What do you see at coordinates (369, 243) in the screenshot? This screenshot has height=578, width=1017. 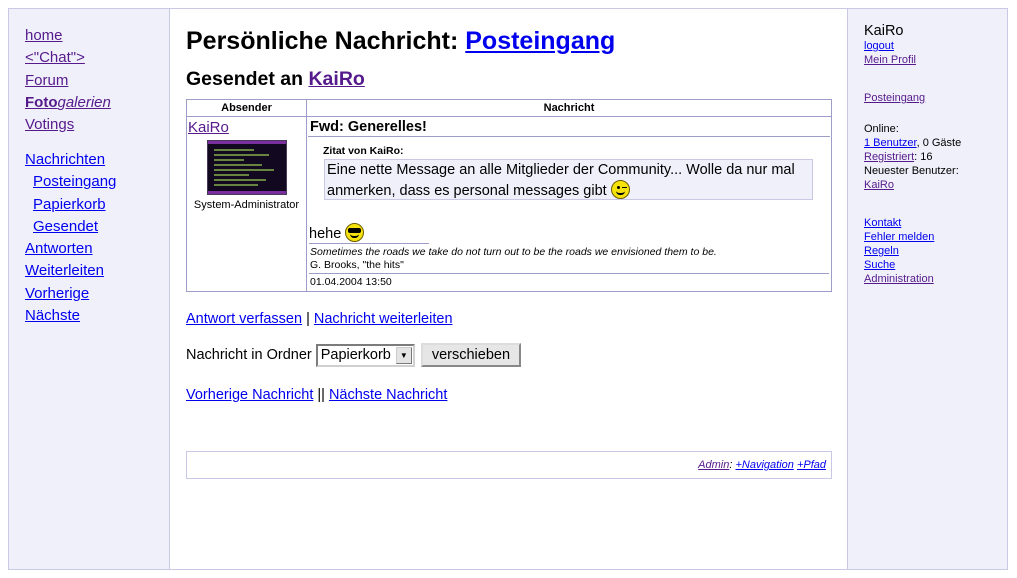 I see `signature-divider` at bounding box center [369, 243].